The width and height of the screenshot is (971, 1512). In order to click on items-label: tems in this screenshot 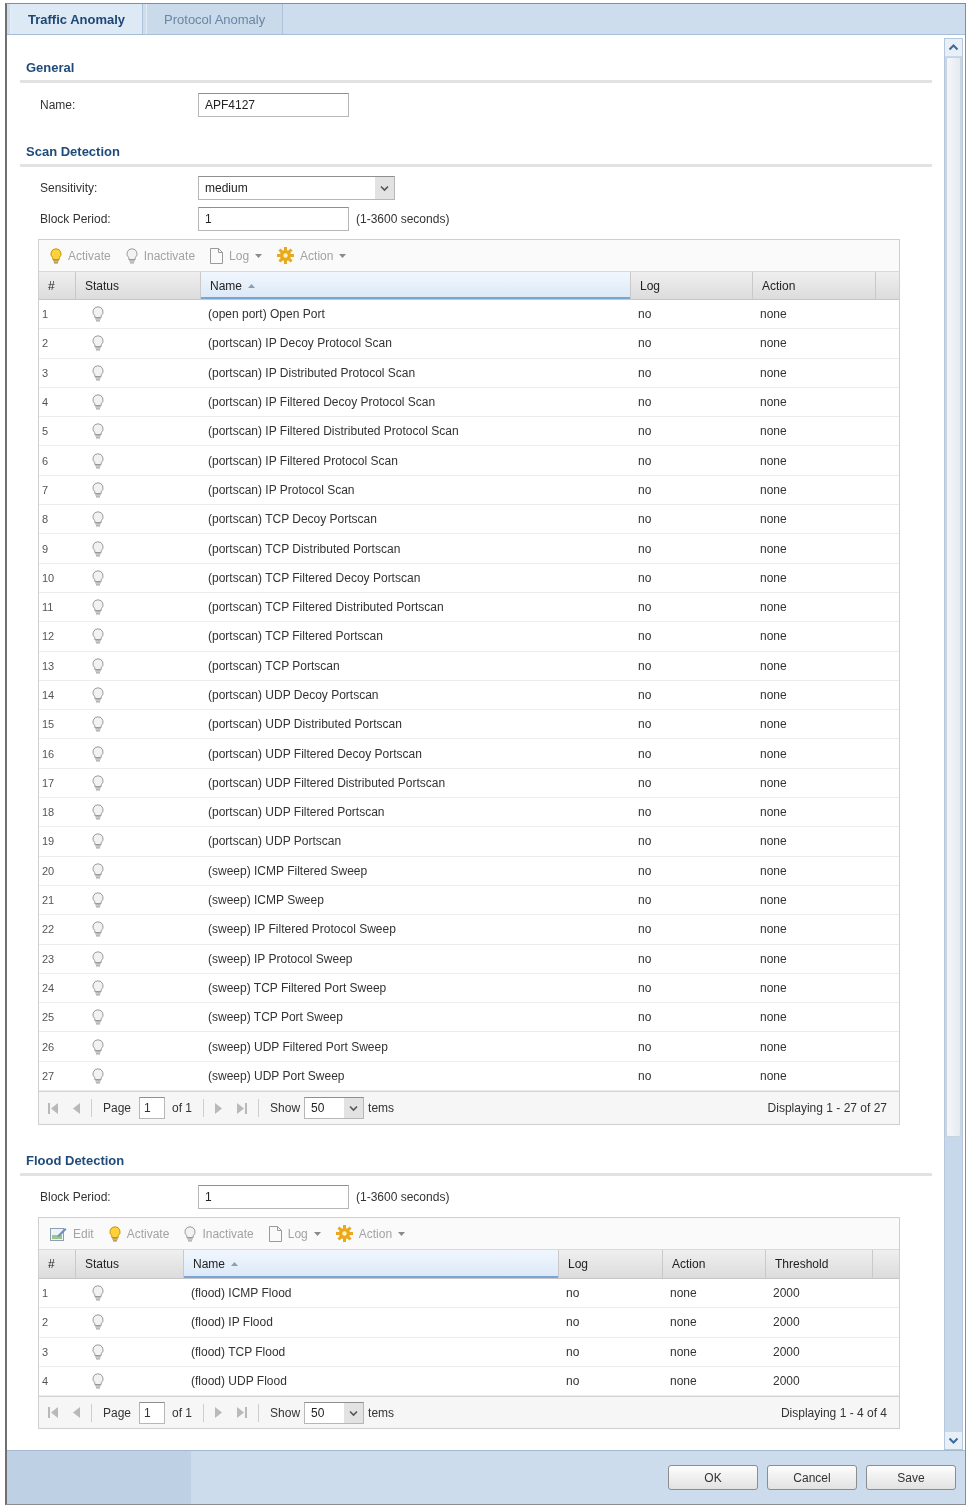, I will do `click(381, 1108)`.